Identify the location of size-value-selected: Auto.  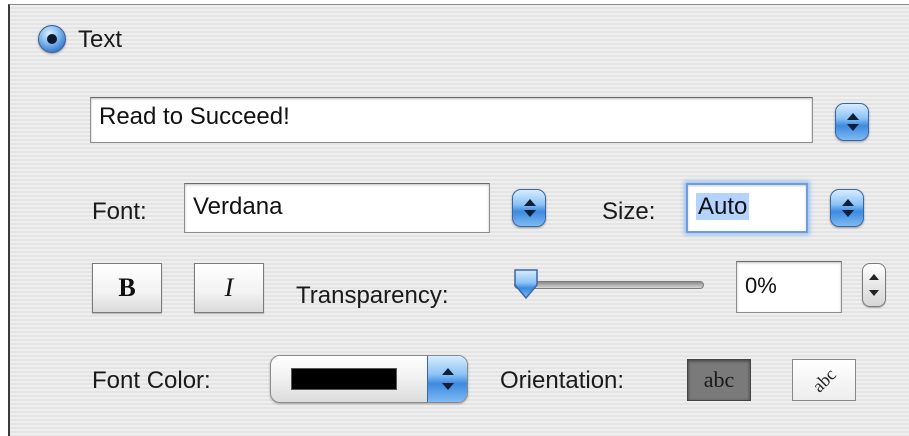
(723, 206).